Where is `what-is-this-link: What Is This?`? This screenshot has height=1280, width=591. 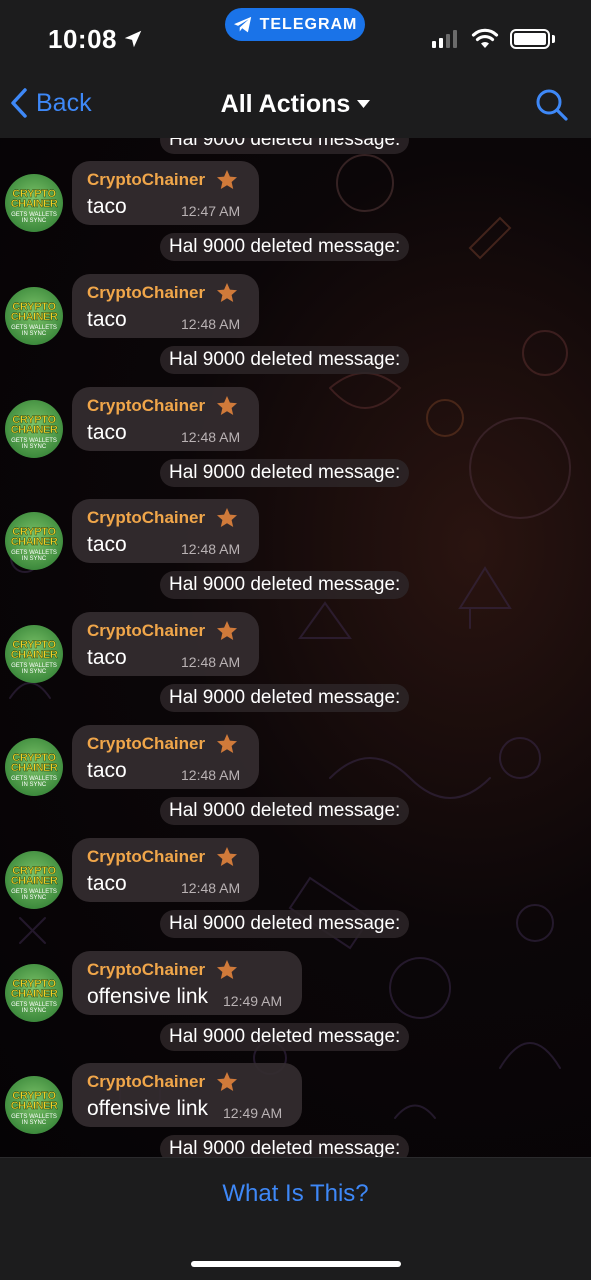 what-is-this-link: What Is This? is located at coordinates (295, 1194).